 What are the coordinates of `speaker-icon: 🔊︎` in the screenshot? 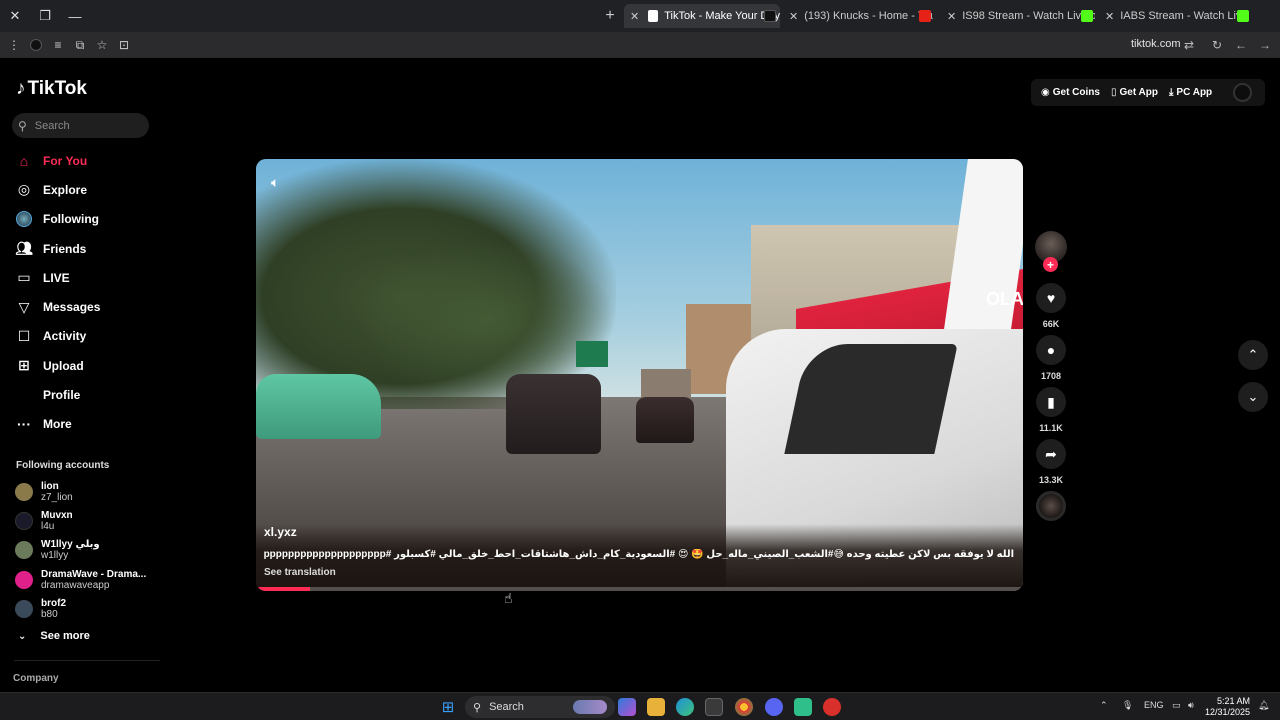 It's located at (1191, 705).